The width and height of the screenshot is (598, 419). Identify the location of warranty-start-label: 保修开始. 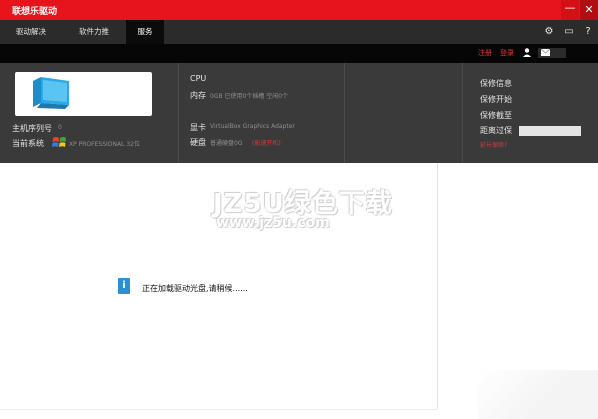
(496, 99).